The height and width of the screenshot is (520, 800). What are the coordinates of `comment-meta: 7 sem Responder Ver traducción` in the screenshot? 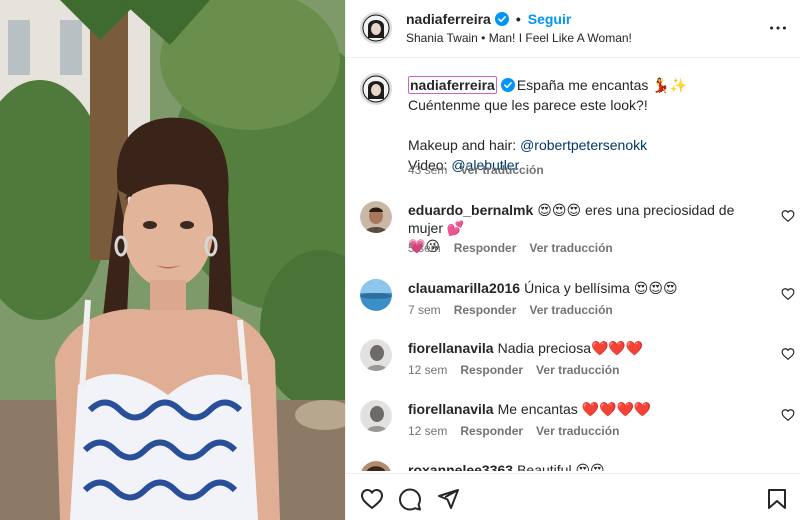 It's located at (510, 310).